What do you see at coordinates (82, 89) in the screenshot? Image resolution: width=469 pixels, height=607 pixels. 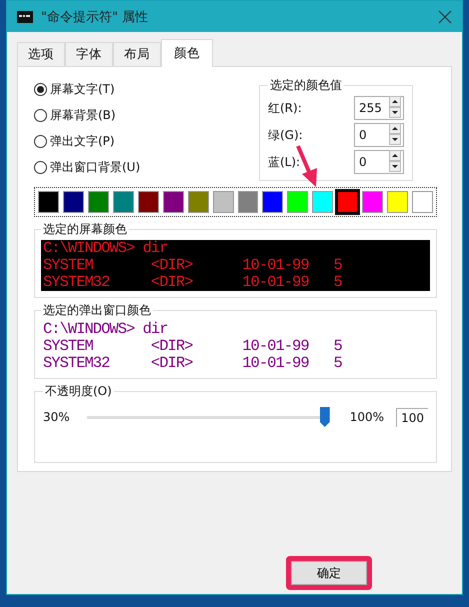 I see `radio-label: 屏幕文字(T)` at bounding box center [82, 89].